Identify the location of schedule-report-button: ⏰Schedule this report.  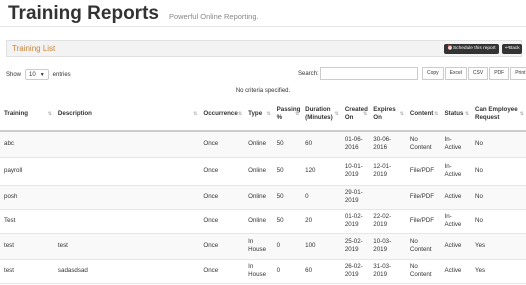
(471, 49).